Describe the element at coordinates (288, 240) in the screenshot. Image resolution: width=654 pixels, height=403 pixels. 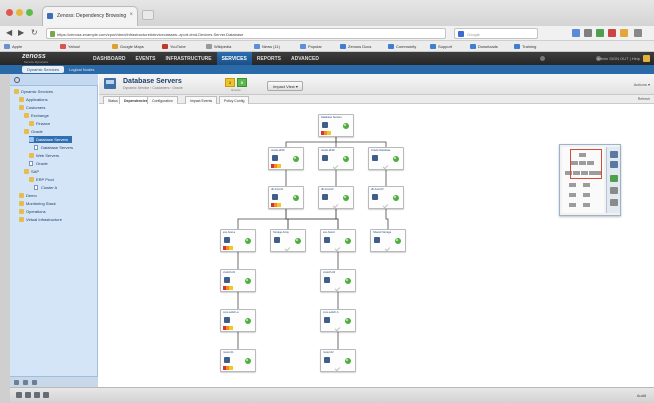
I see `graph-node: Storage Array` at that location.